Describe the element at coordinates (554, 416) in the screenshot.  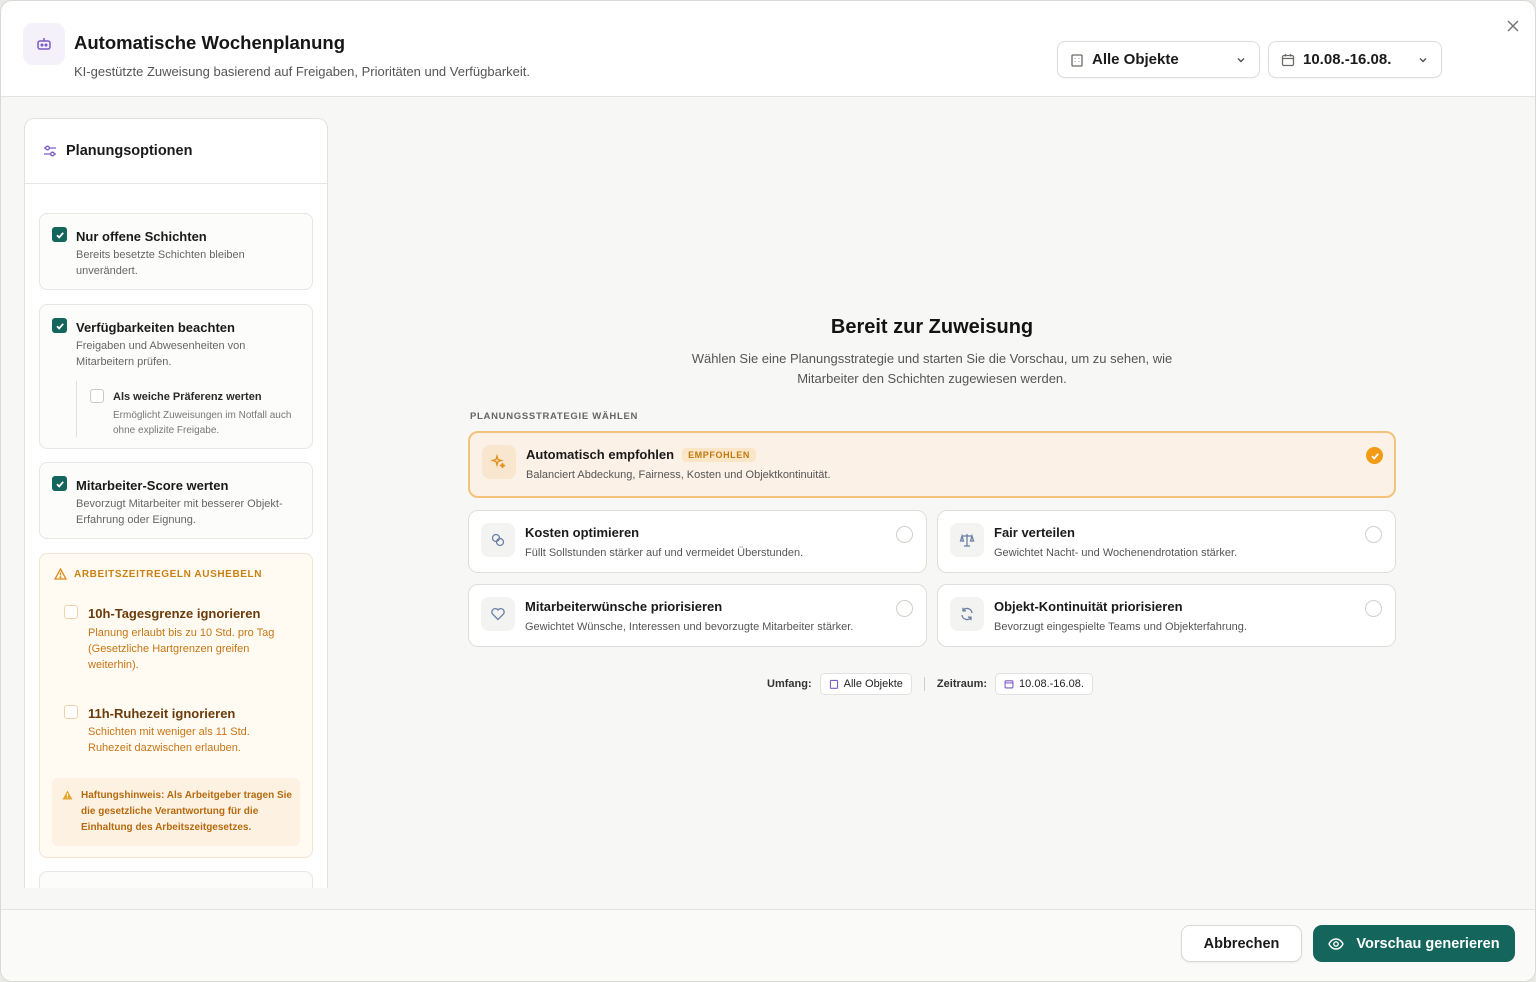
I see `strategy-label: PLANUNGSSTRATEGIE WÄHLEN` at that location.